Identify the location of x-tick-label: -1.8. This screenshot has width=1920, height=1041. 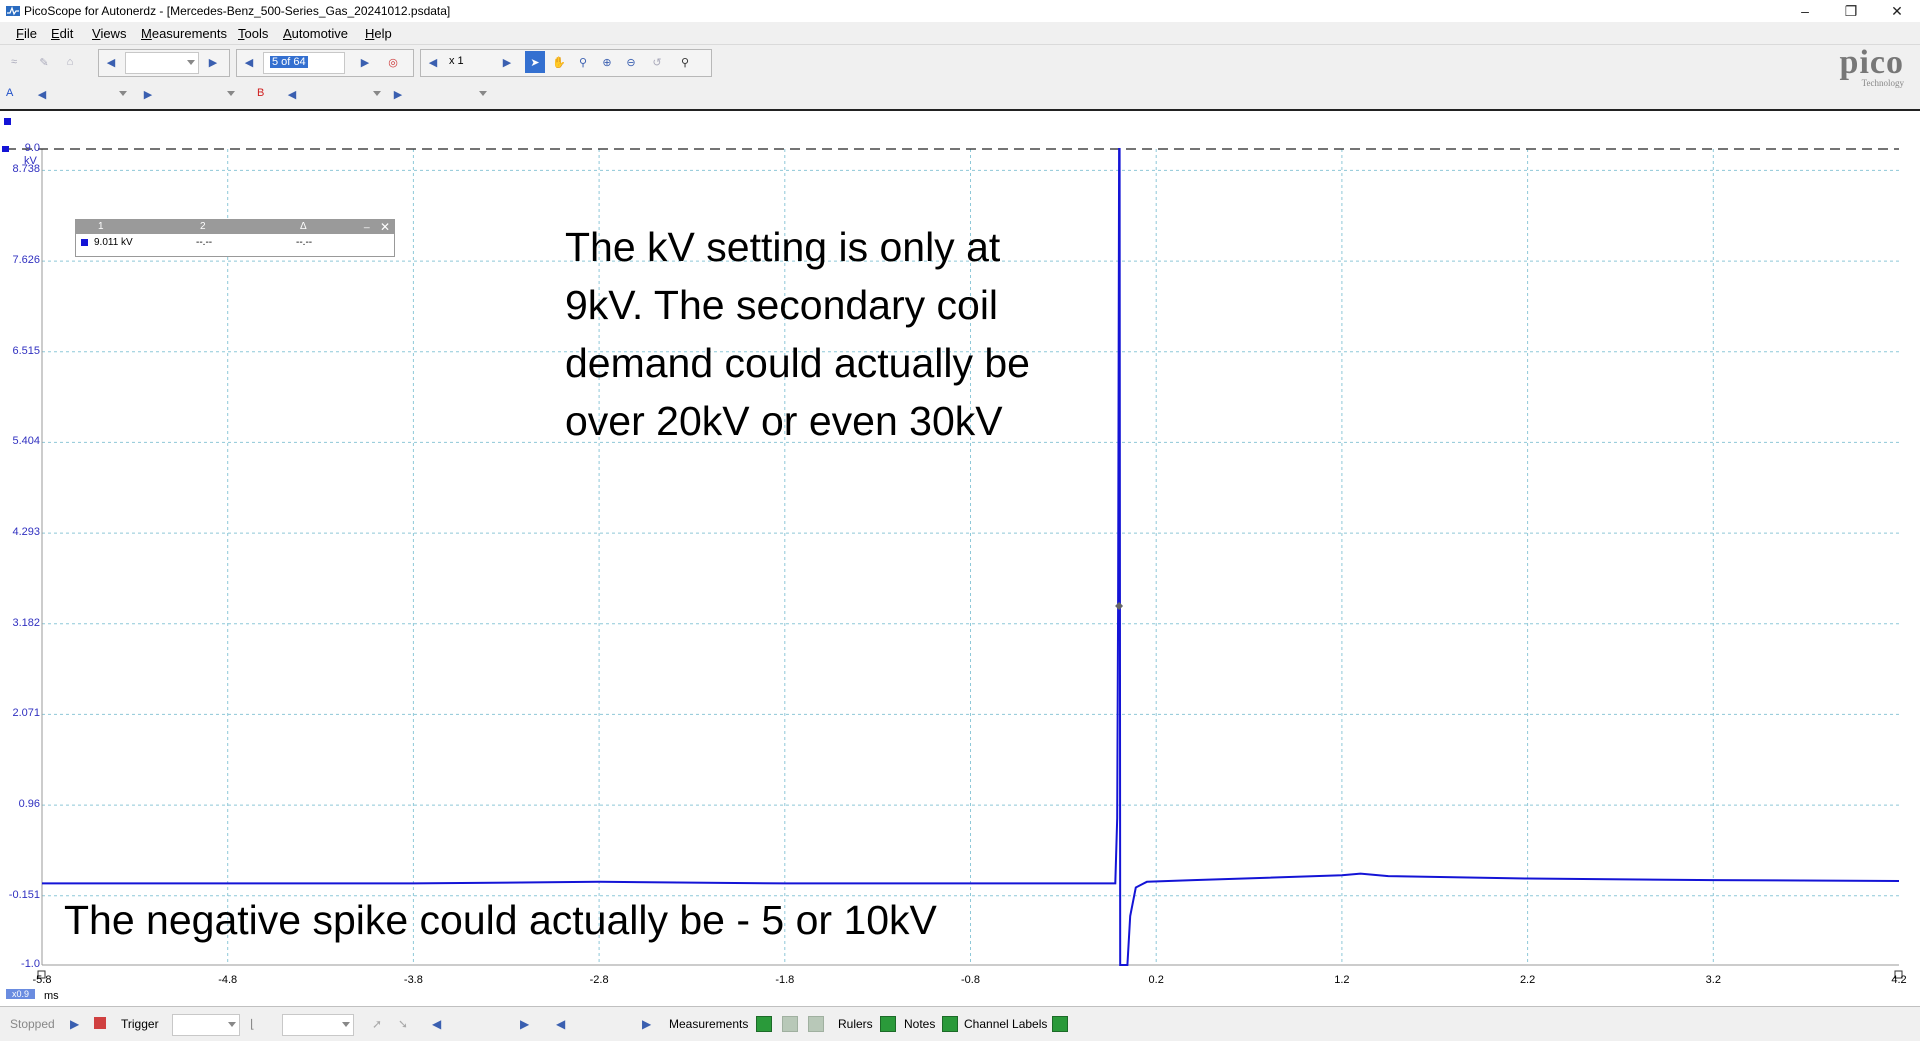
(785, 980).